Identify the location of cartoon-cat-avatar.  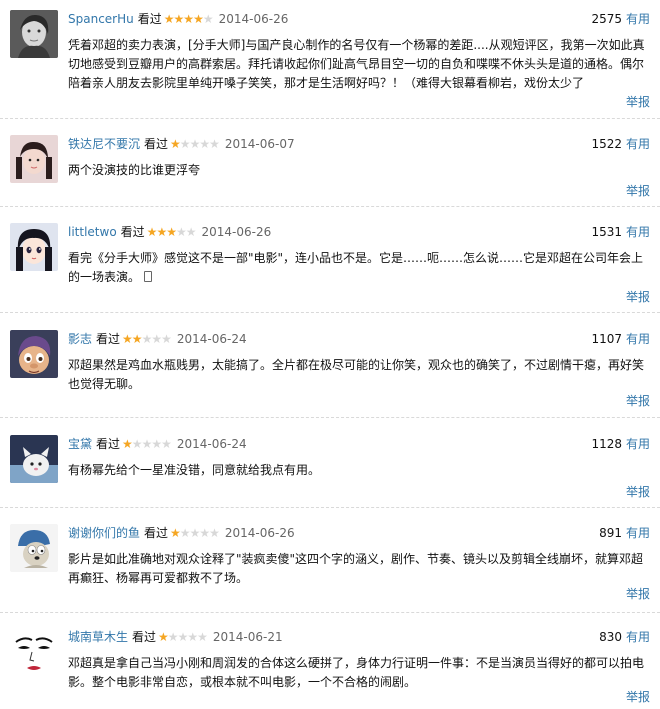
(34, 459).